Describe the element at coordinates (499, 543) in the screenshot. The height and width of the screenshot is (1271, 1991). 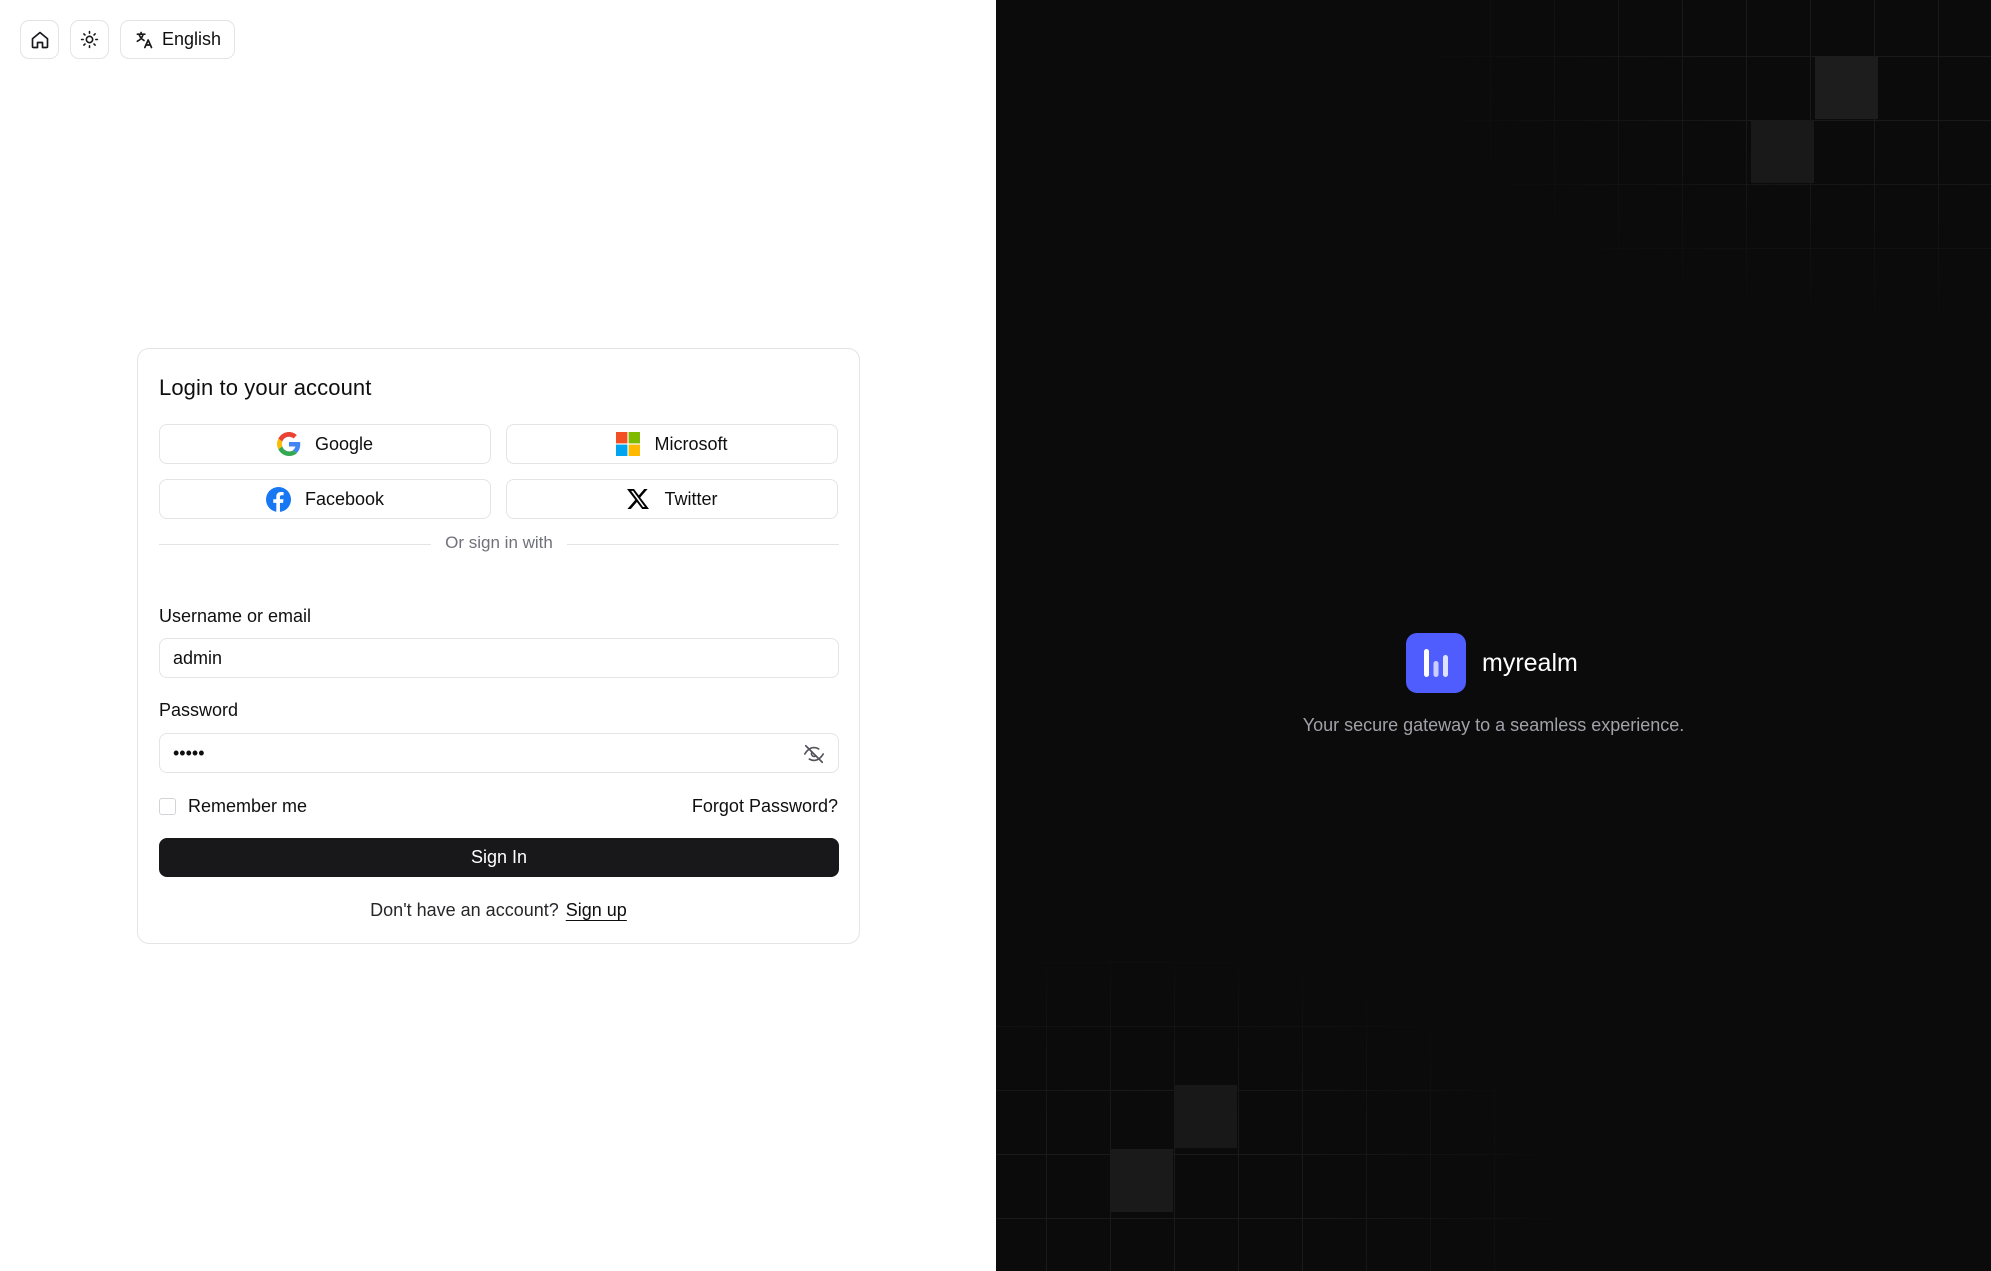
I see `divider-text: Or sign in with` at that location.